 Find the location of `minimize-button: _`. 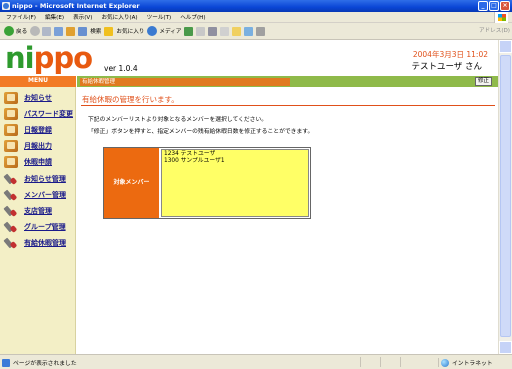

minimize-button: _ is located at coordinates (483, 6).